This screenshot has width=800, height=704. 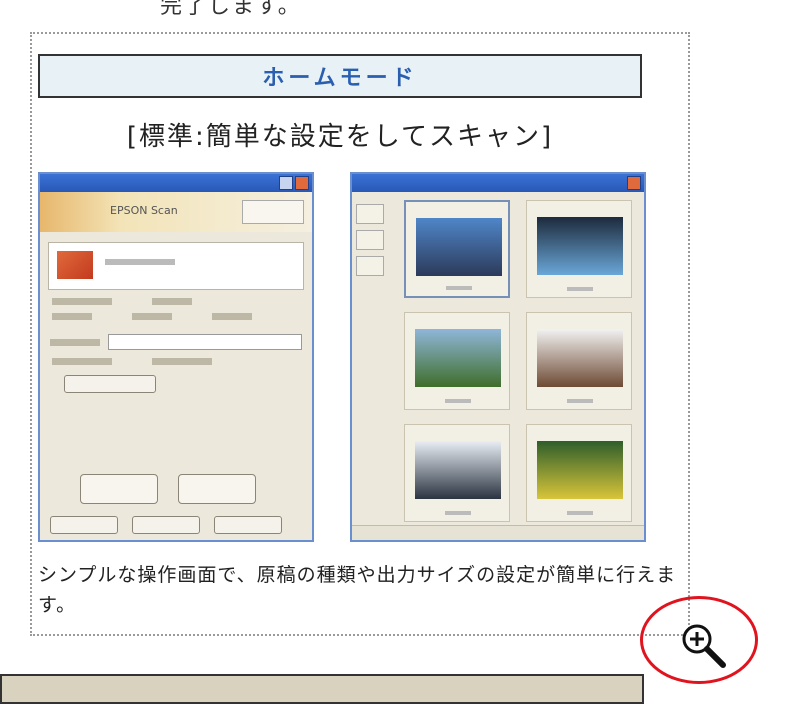 What do you see at coordinates (357, 590) in the screenshot?
I see `card-caption: シンプルな操作画面で、原稿の種類や出力サイズの設定が簡単に行えます。` at bounding box center [357, 590].